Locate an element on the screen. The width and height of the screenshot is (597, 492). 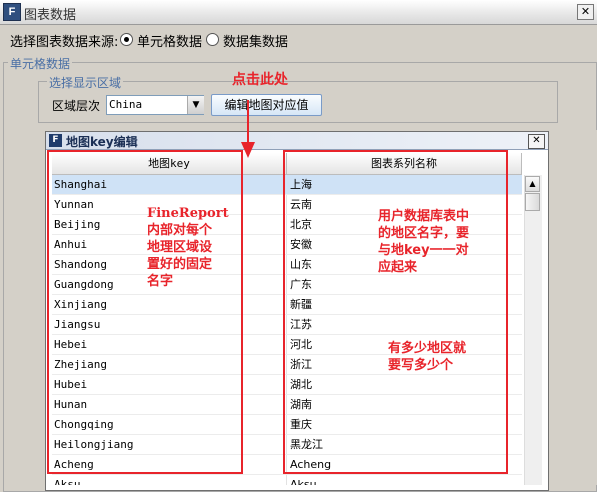
annotation-left-line: 置好的固定 is located at coordinates (180, 264).